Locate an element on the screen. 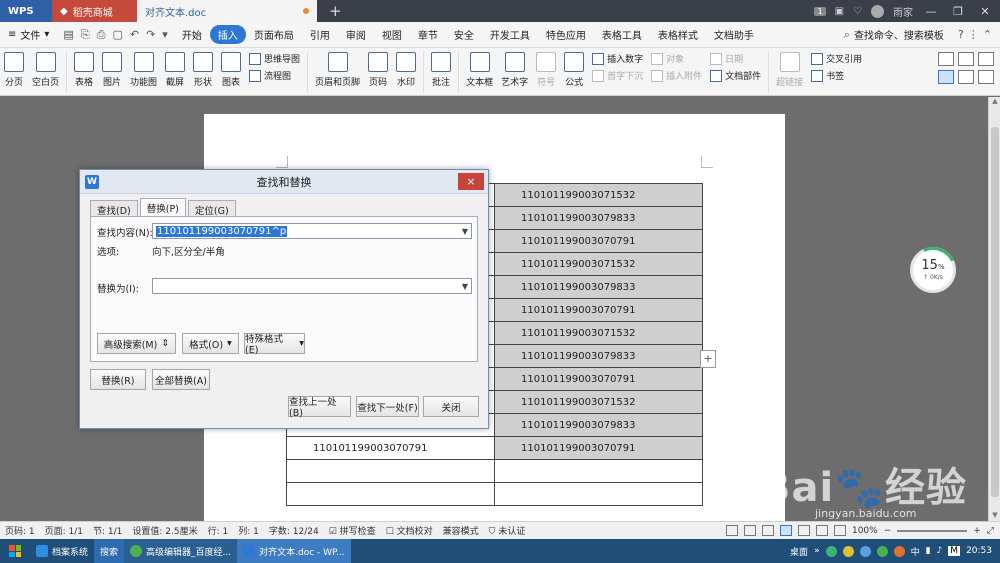 The height and width of the screenshot is (563, 1000). fullscreen-icon is located at coordinates (731, 530).